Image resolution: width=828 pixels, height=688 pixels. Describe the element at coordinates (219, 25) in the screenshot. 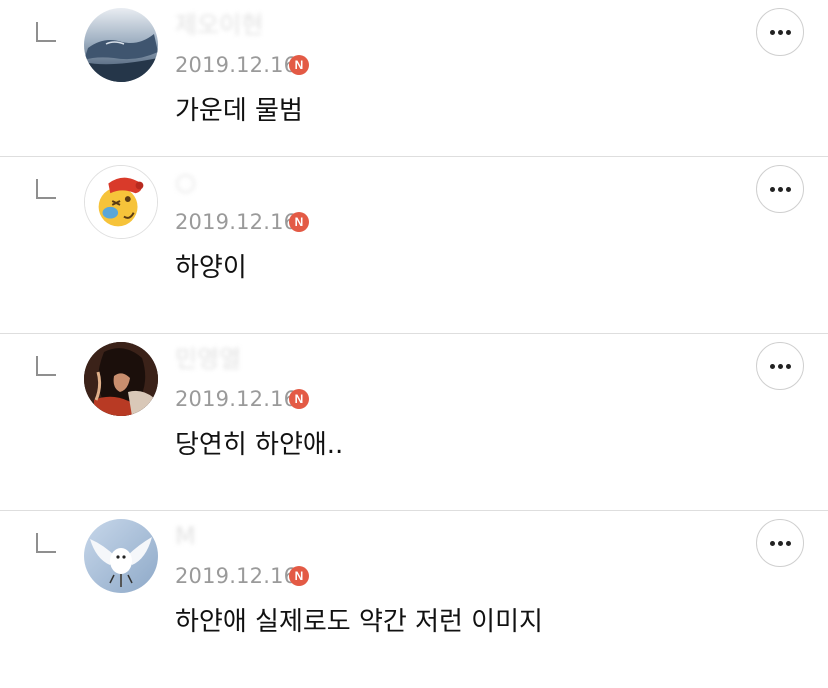

I see `comment-nickname: 제오이현` at that location.